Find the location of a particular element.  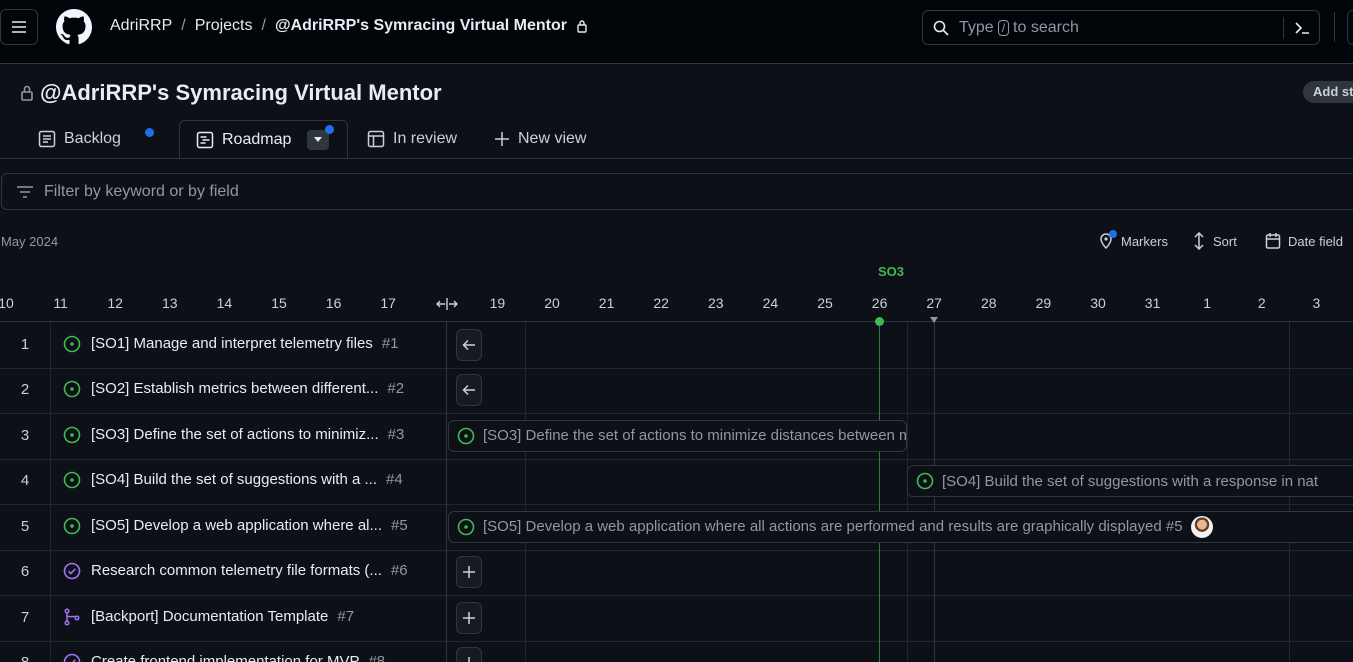

timeline-header-divider is located at coordinates (676, 321).